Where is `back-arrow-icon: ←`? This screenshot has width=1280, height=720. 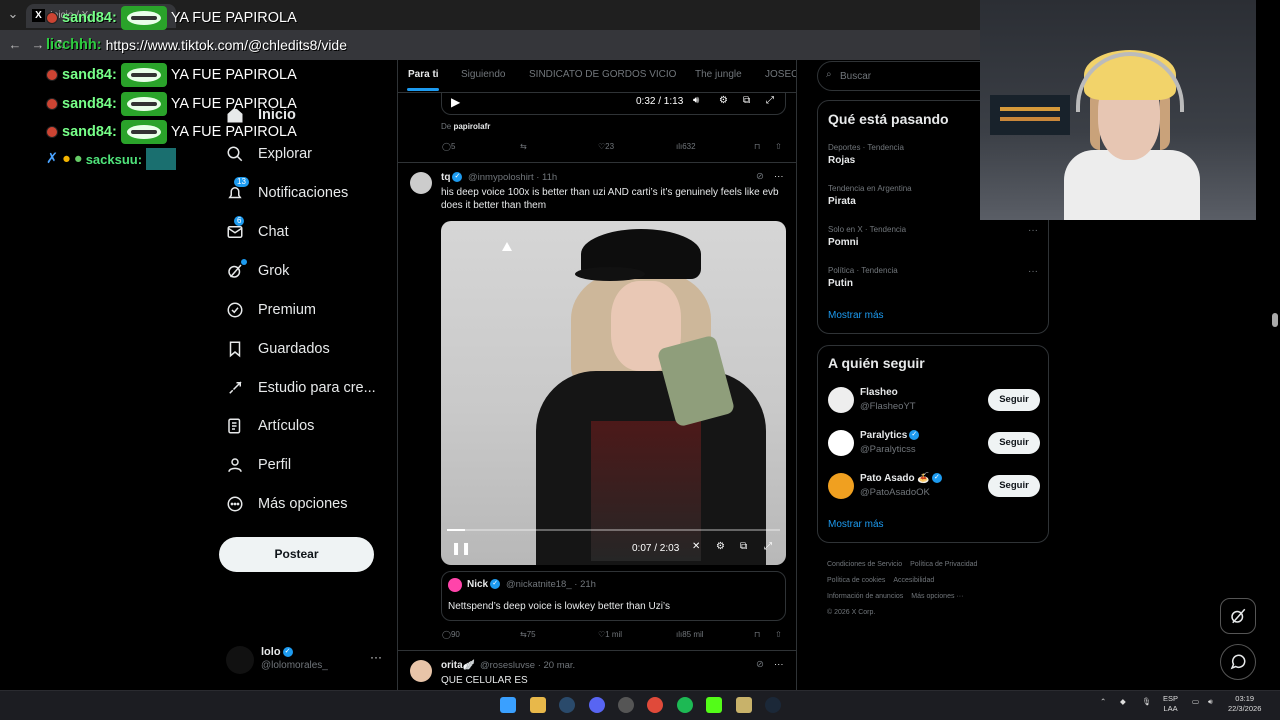
back-arrow-icon: ← is located at coordinates (15, 45).